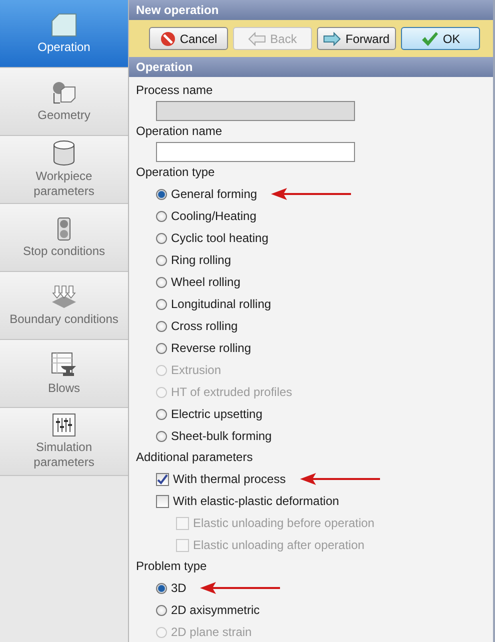  What do you see at coordinates (178, 588) in the screenshot?
I see `option-label: 3D` at bounding box center [178, 588].